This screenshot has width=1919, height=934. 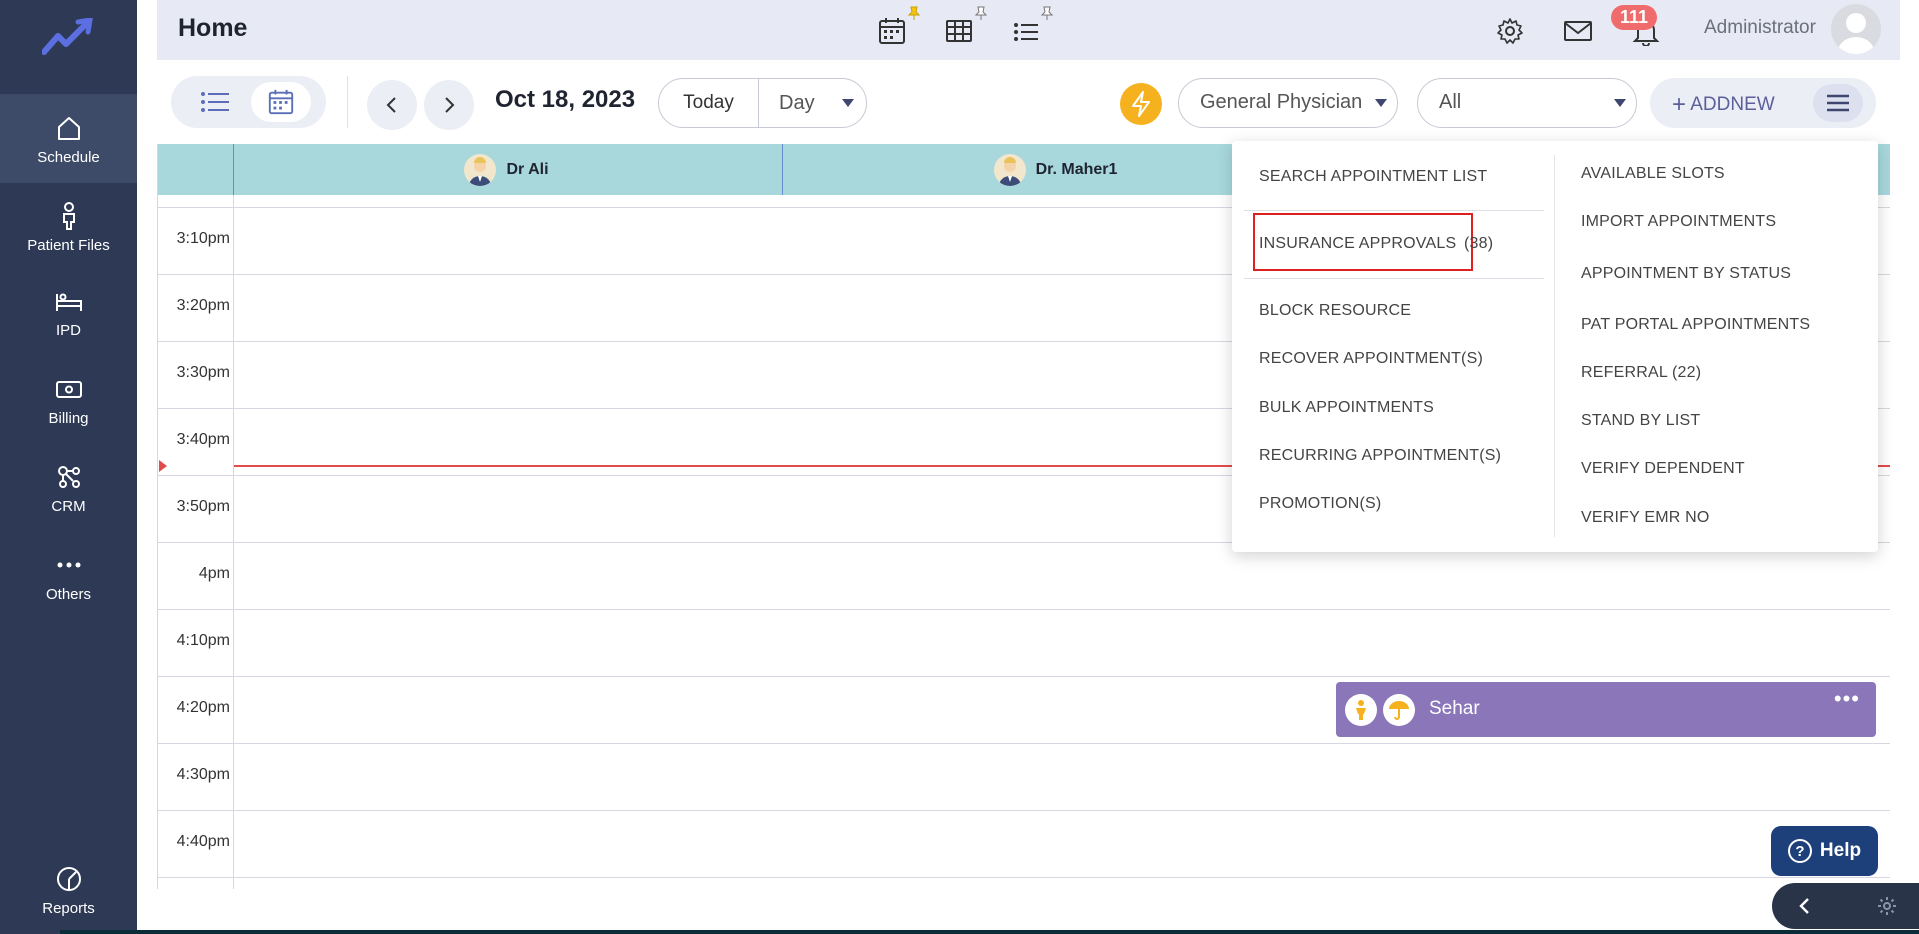 I want to click on child-icon, so click(x=1361, y=710).